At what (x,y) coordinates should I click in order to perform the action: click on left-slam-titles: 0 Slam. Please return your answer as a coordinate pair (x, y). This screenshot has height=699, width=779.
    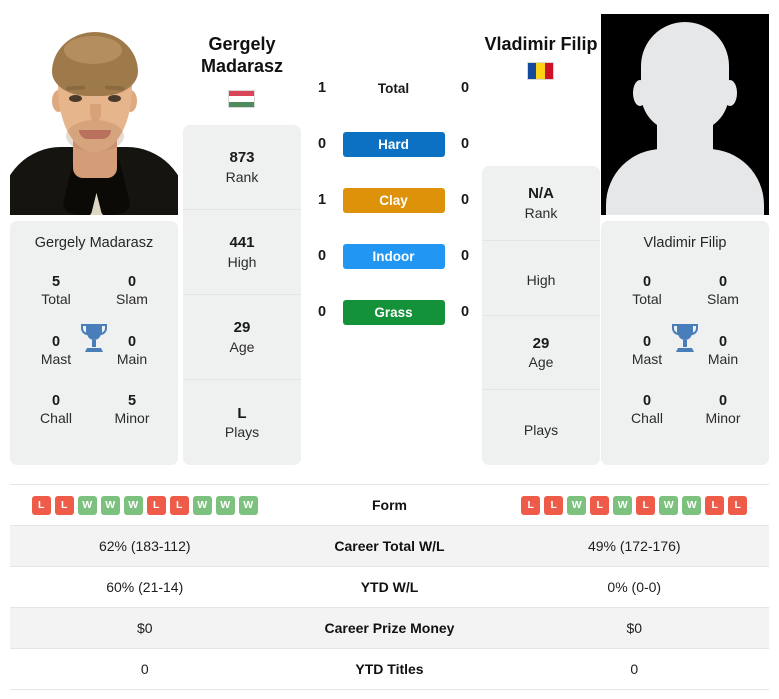
    Looking at the image, I should click on (132, 291).